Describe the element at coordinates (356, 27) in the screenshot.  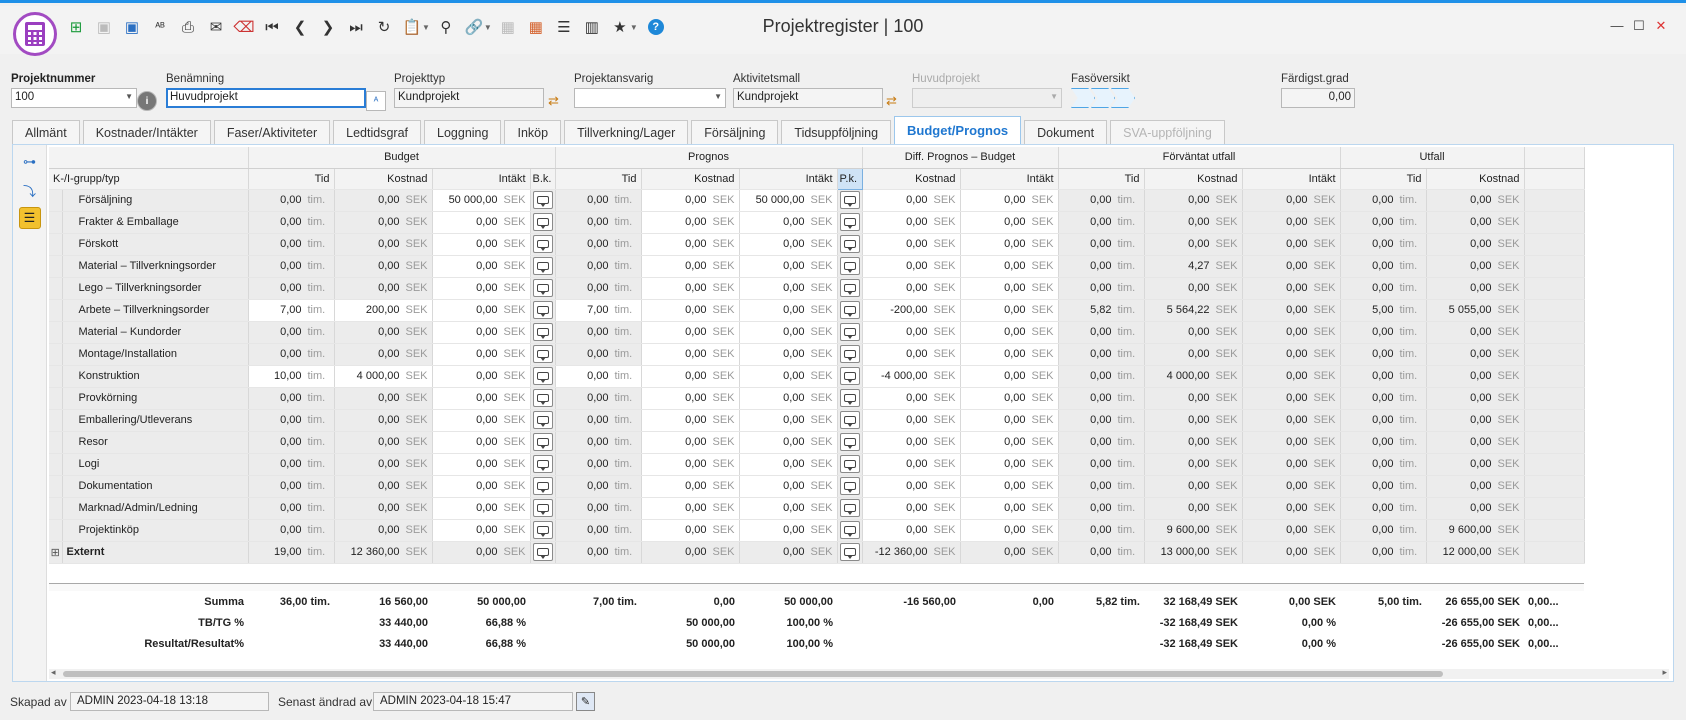
I see `last-record-icon: ⏭` at that location.